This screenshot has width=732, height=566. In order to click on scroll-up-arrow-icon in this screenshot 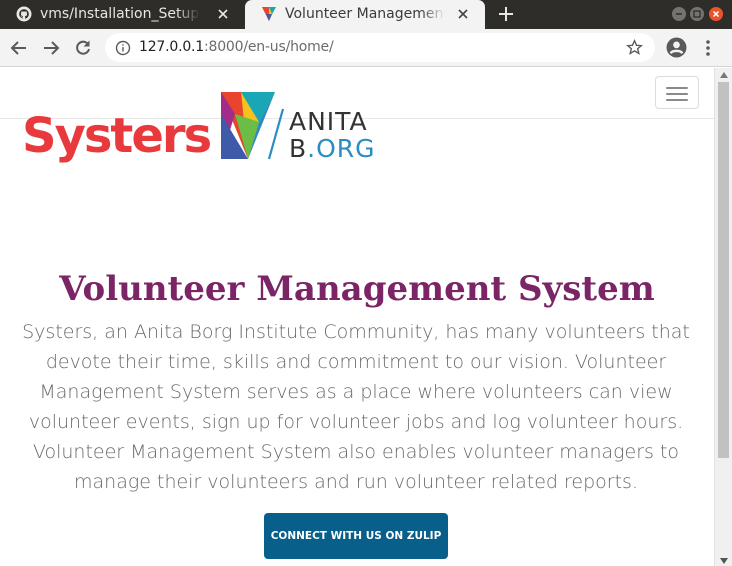, I will do `click(724, 75)`.